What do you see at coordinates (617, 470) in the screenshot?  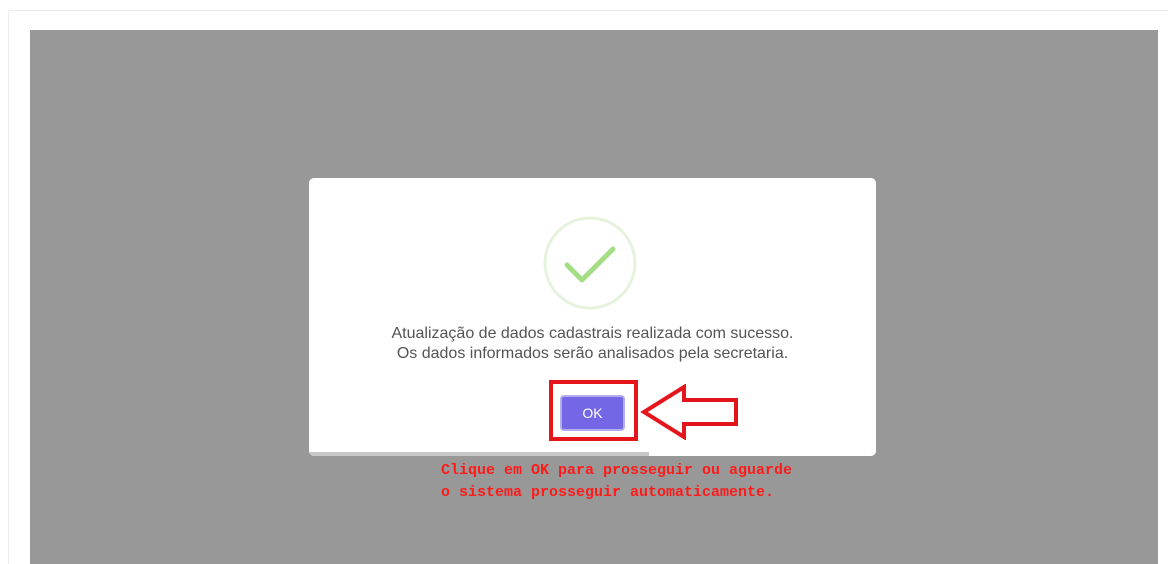 I see `instruction-line-1: Clique em OK para prosseguir ou aguarde` at bounding box center [617, 470].